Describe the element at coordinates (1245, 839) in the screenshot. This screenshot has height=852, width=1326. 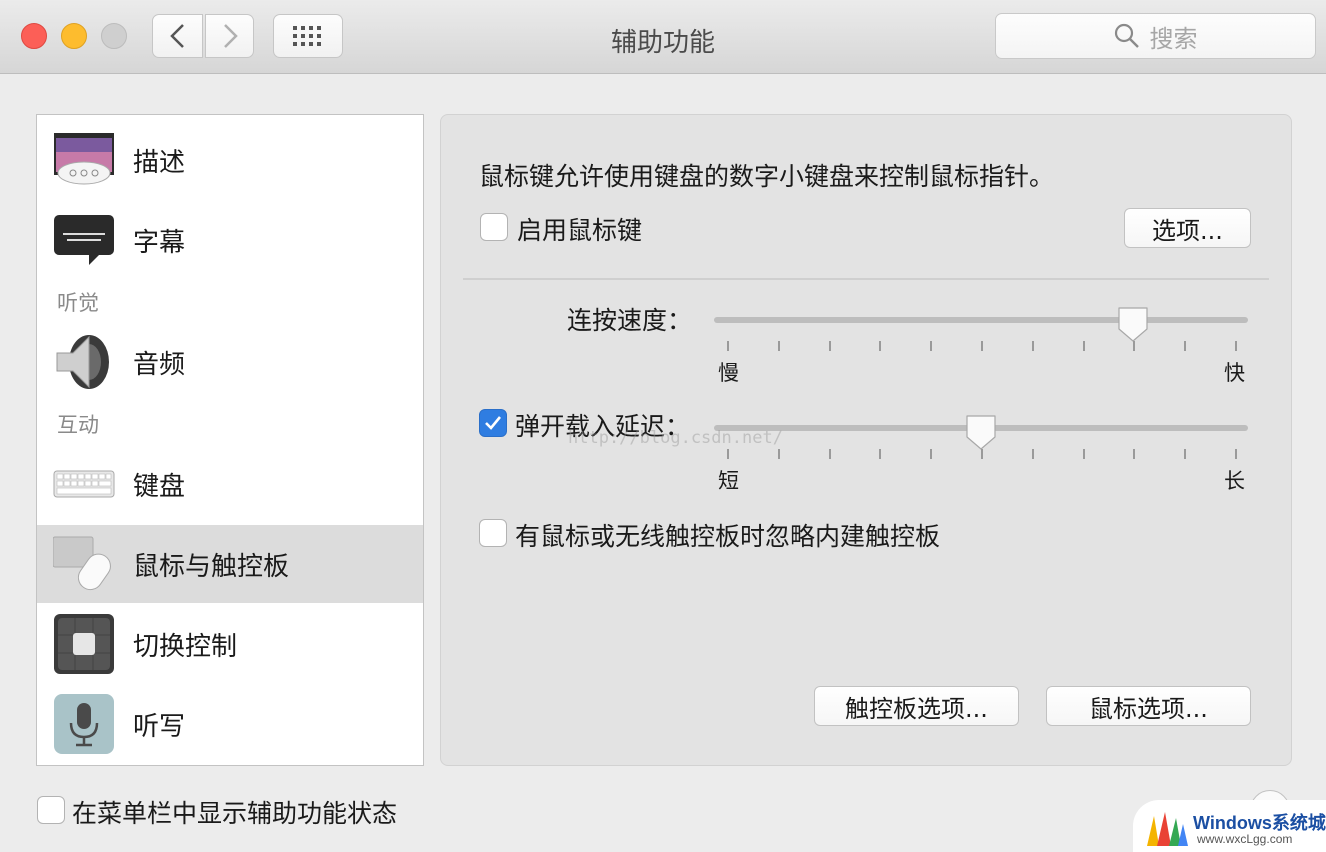
I see `logo-site-text: www.wxcLgg.com` at that location.